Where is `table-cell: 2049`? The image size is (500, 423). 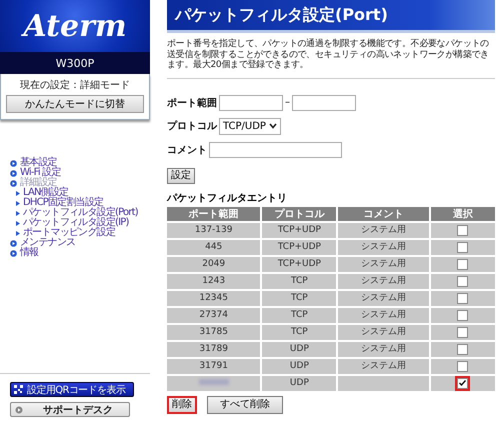 table-cell: 2049 is located at coordinates (213, 264).